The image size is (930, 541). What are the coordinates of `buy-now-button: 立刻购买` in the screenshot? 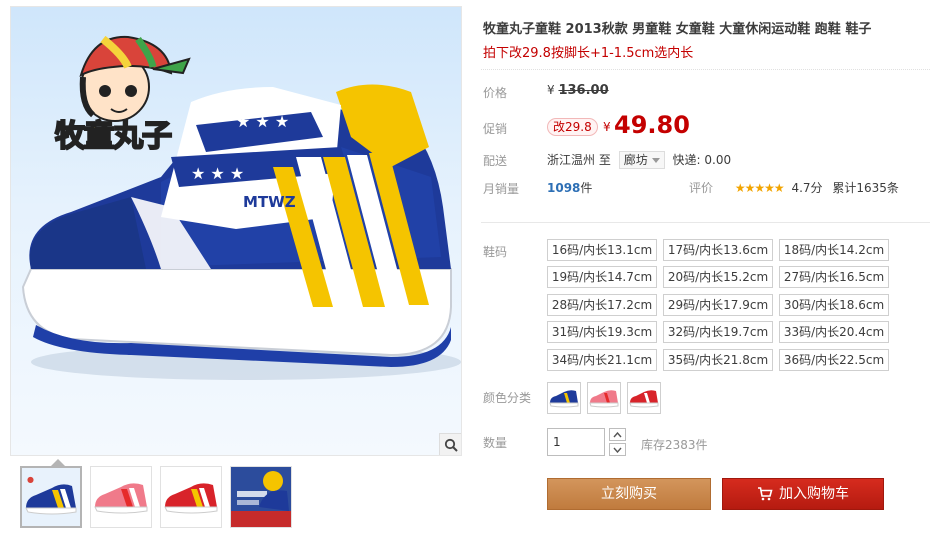 It's located at (629, 494).